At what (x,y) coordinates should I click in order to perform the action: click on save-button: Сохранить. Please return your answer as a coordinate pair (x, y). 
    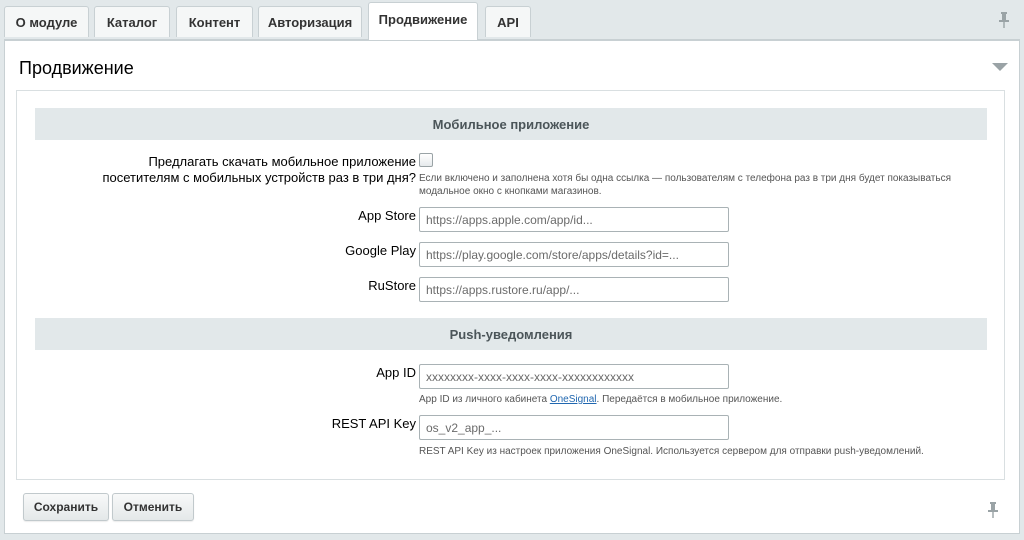
    Looking at the image, I should click on (66, 507).